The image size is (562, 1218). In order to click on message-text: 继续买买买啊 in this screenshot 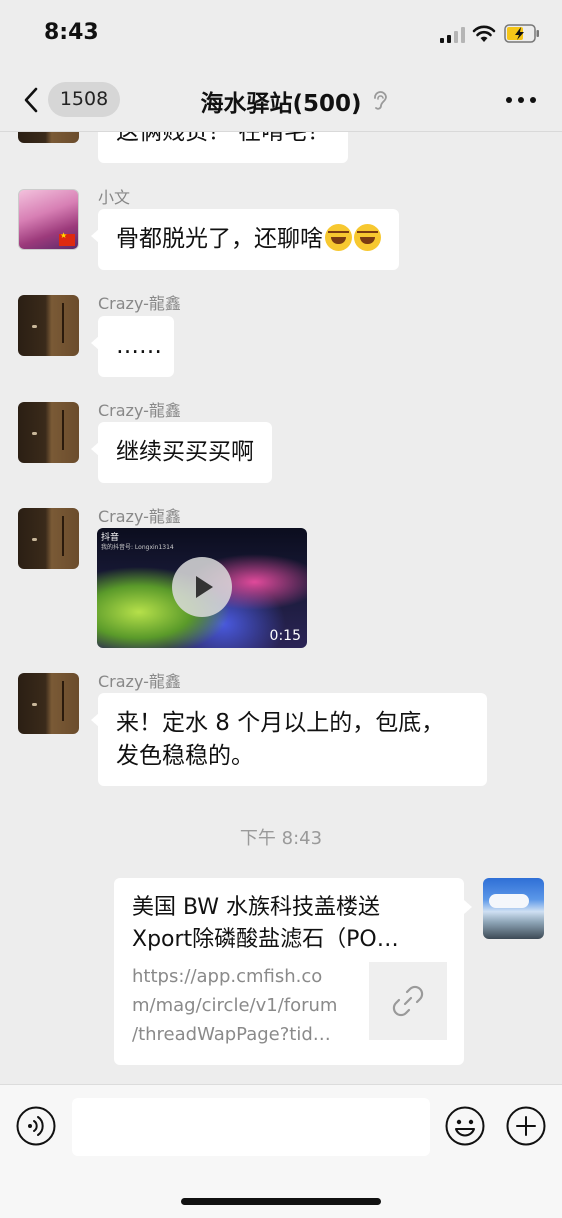, I will do `click(185, 452)`.